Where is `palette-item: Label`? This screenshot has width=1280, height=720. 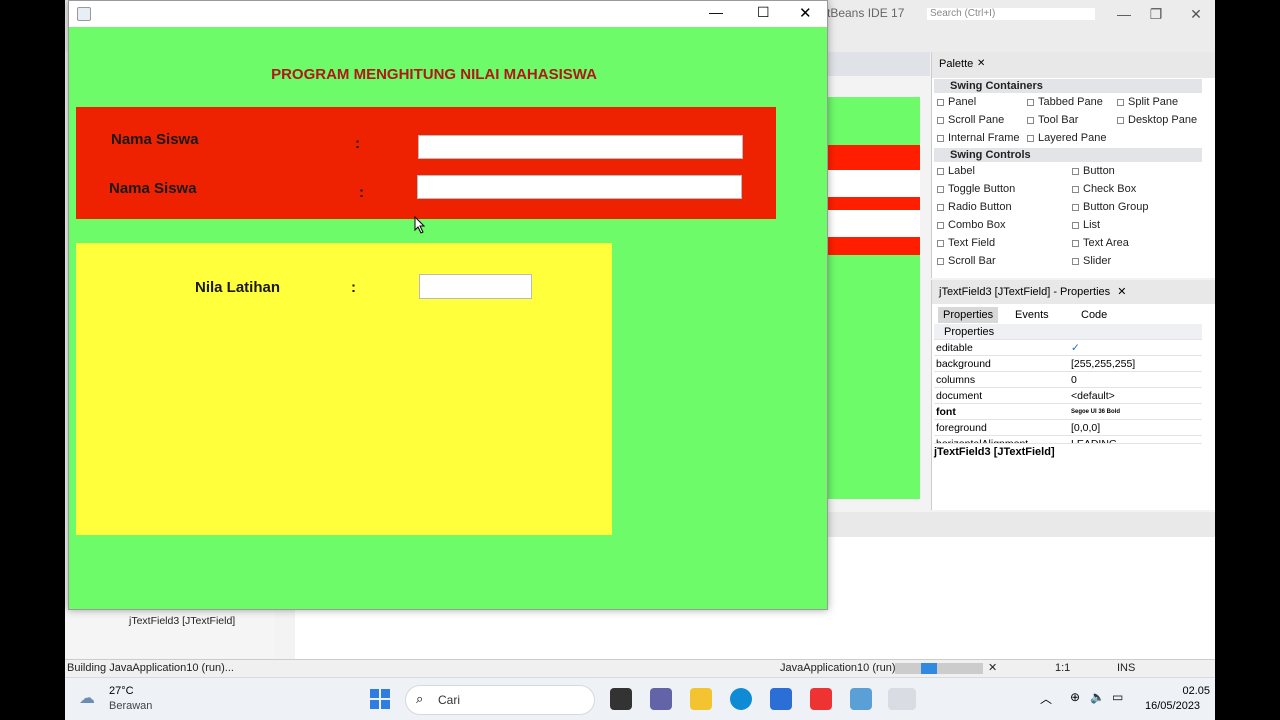
palette-item: Label is located at coordinates (956, 171).